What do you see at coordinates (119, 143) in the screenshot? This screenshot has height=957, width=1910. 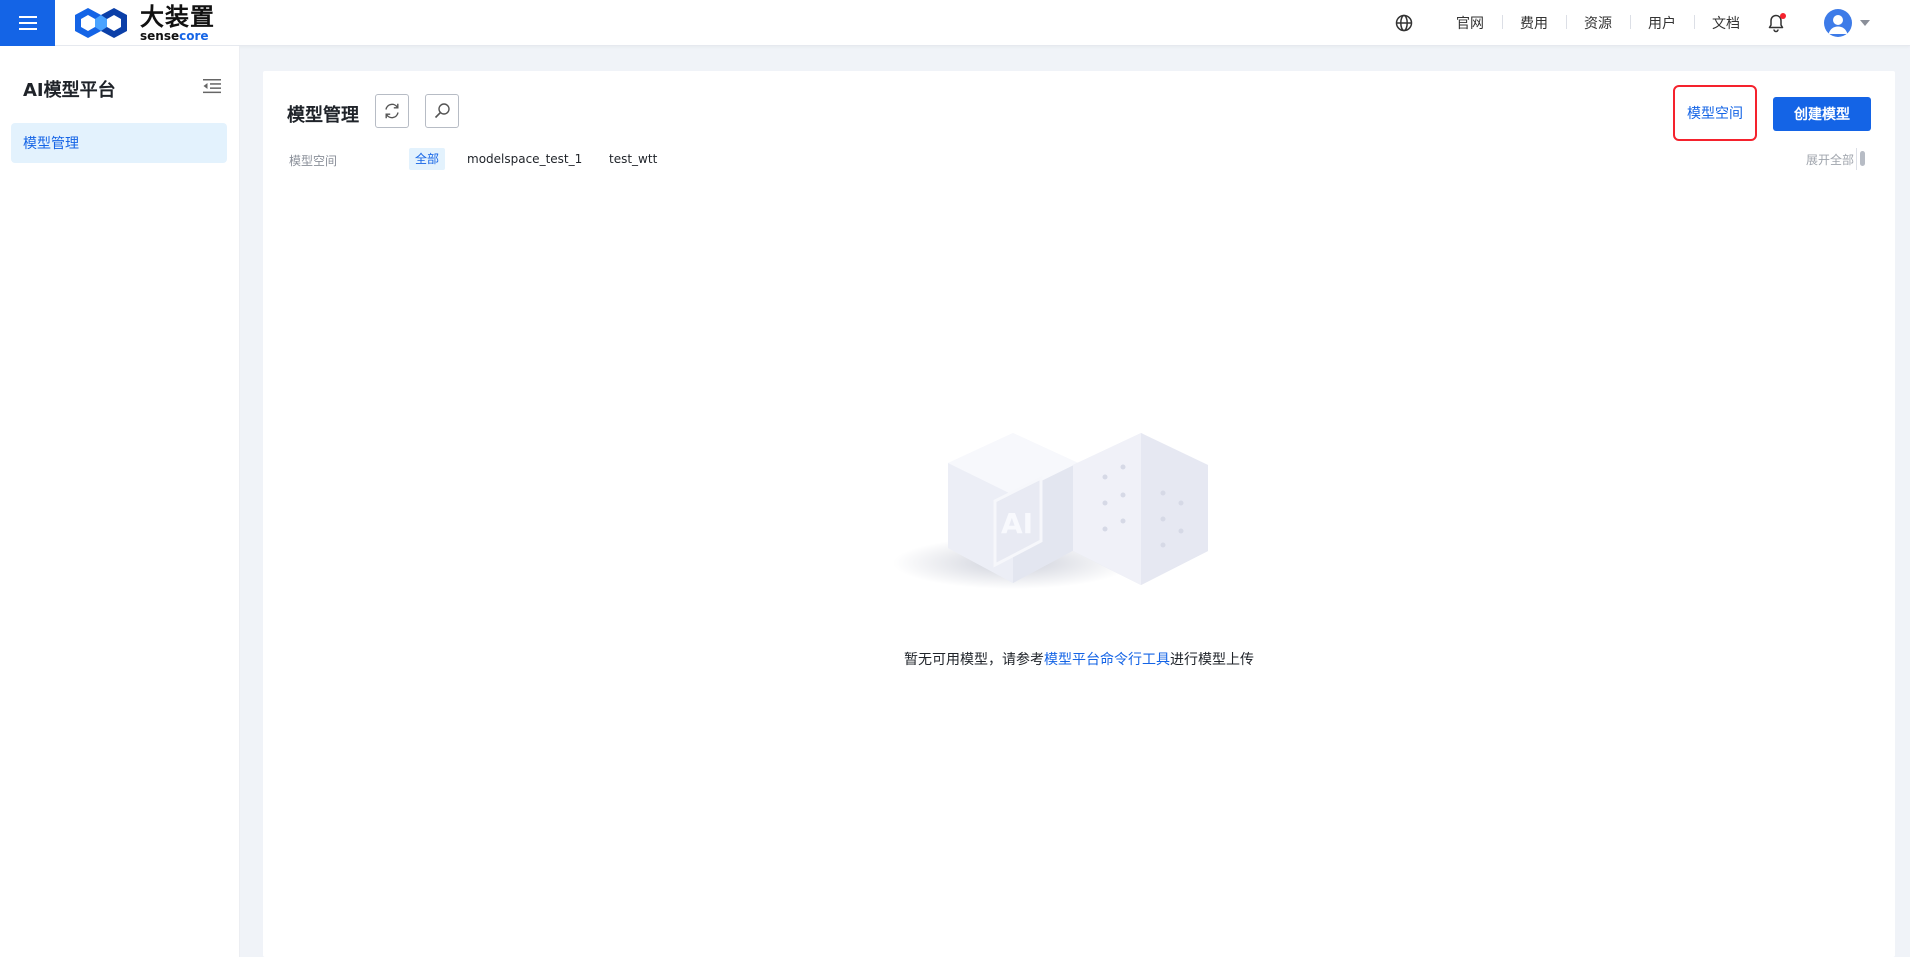 I see `sidebar-item-model-management: 模型管理` at bounding box center [119, 143].